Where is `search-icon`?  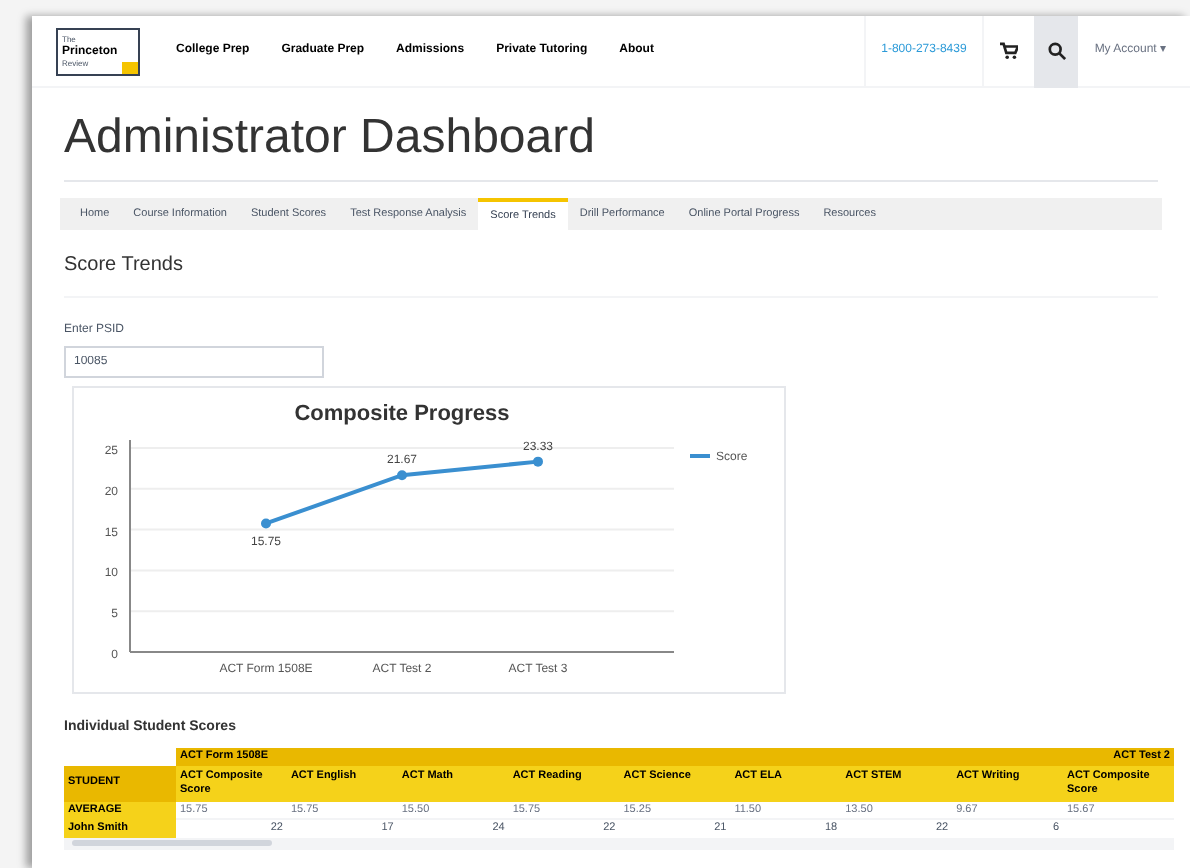
search-icon is located at coordinates (1056, 51).